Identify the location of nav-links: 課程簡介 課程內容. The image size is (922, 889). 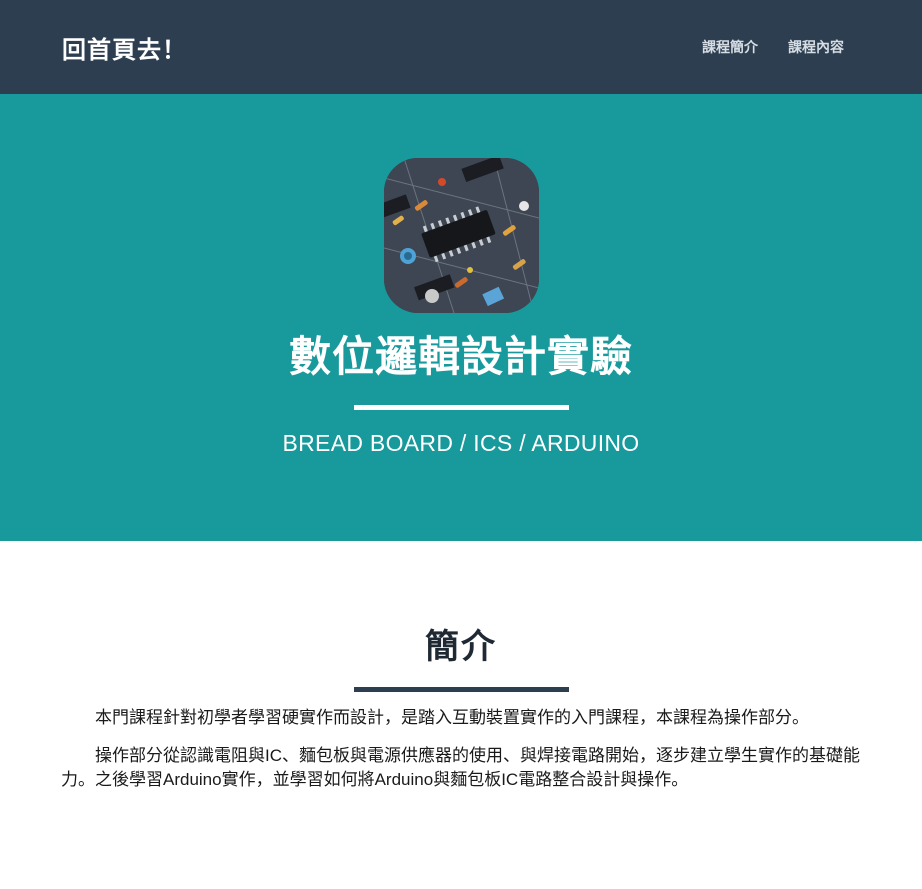
(758, 47).